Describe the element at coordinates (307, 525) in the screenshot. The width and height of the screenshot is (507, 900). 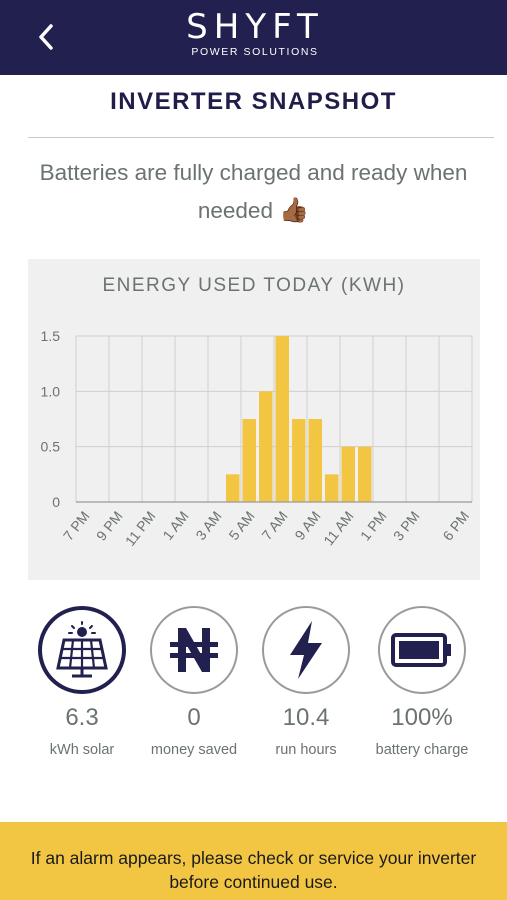
I see `x-tick-label: 9 AM` at that location.